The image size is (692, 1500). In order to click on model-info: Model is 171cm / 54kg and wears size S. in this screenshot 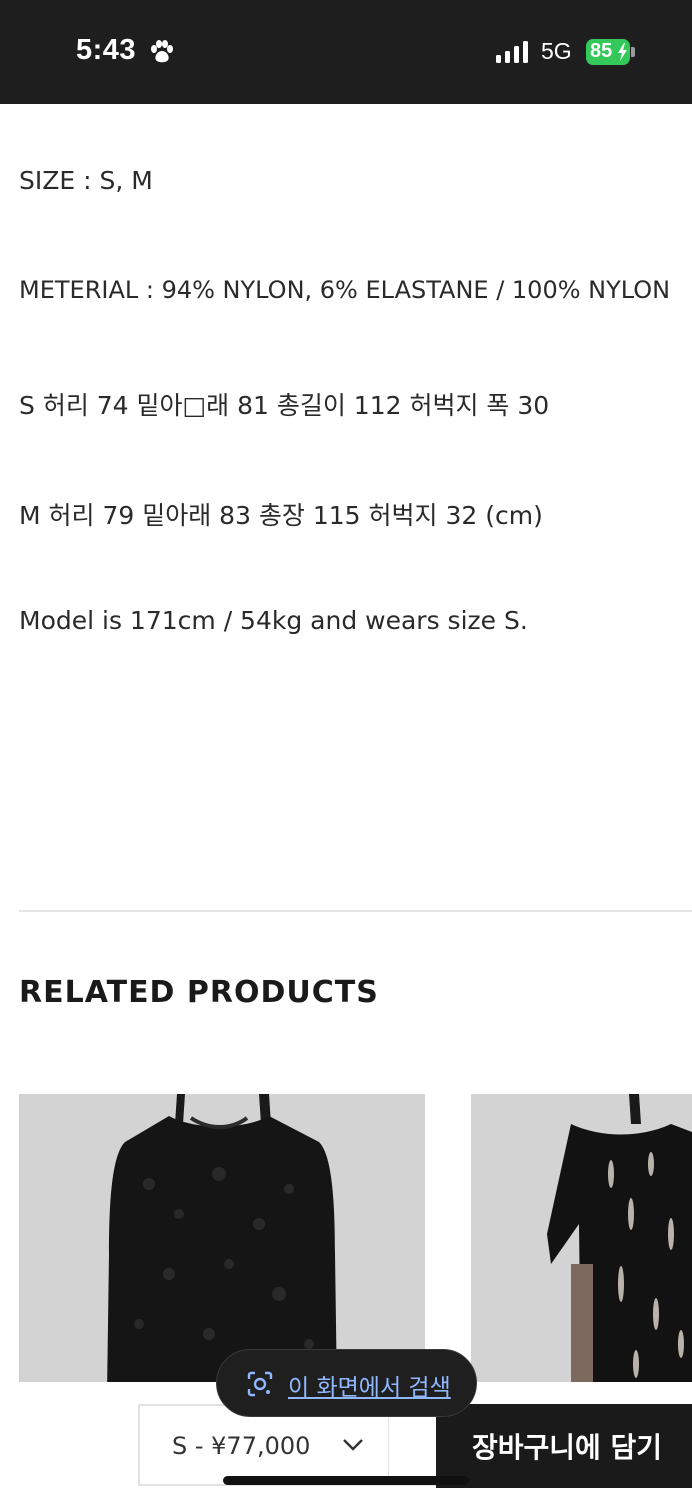, I will do `click(273, 620)`.